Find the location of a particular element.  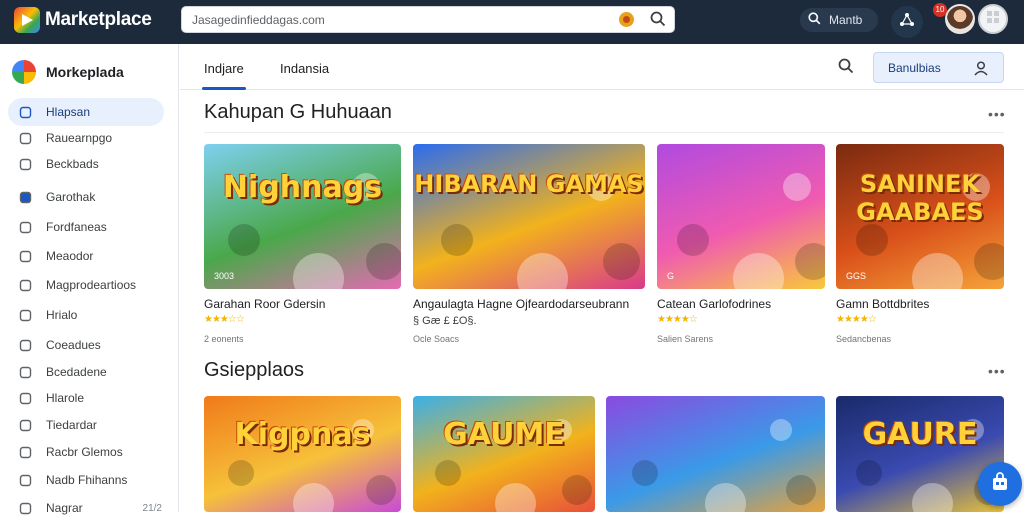

tab-bar: Indjare Indansia Banulbias is located at coordinates (602, 67).